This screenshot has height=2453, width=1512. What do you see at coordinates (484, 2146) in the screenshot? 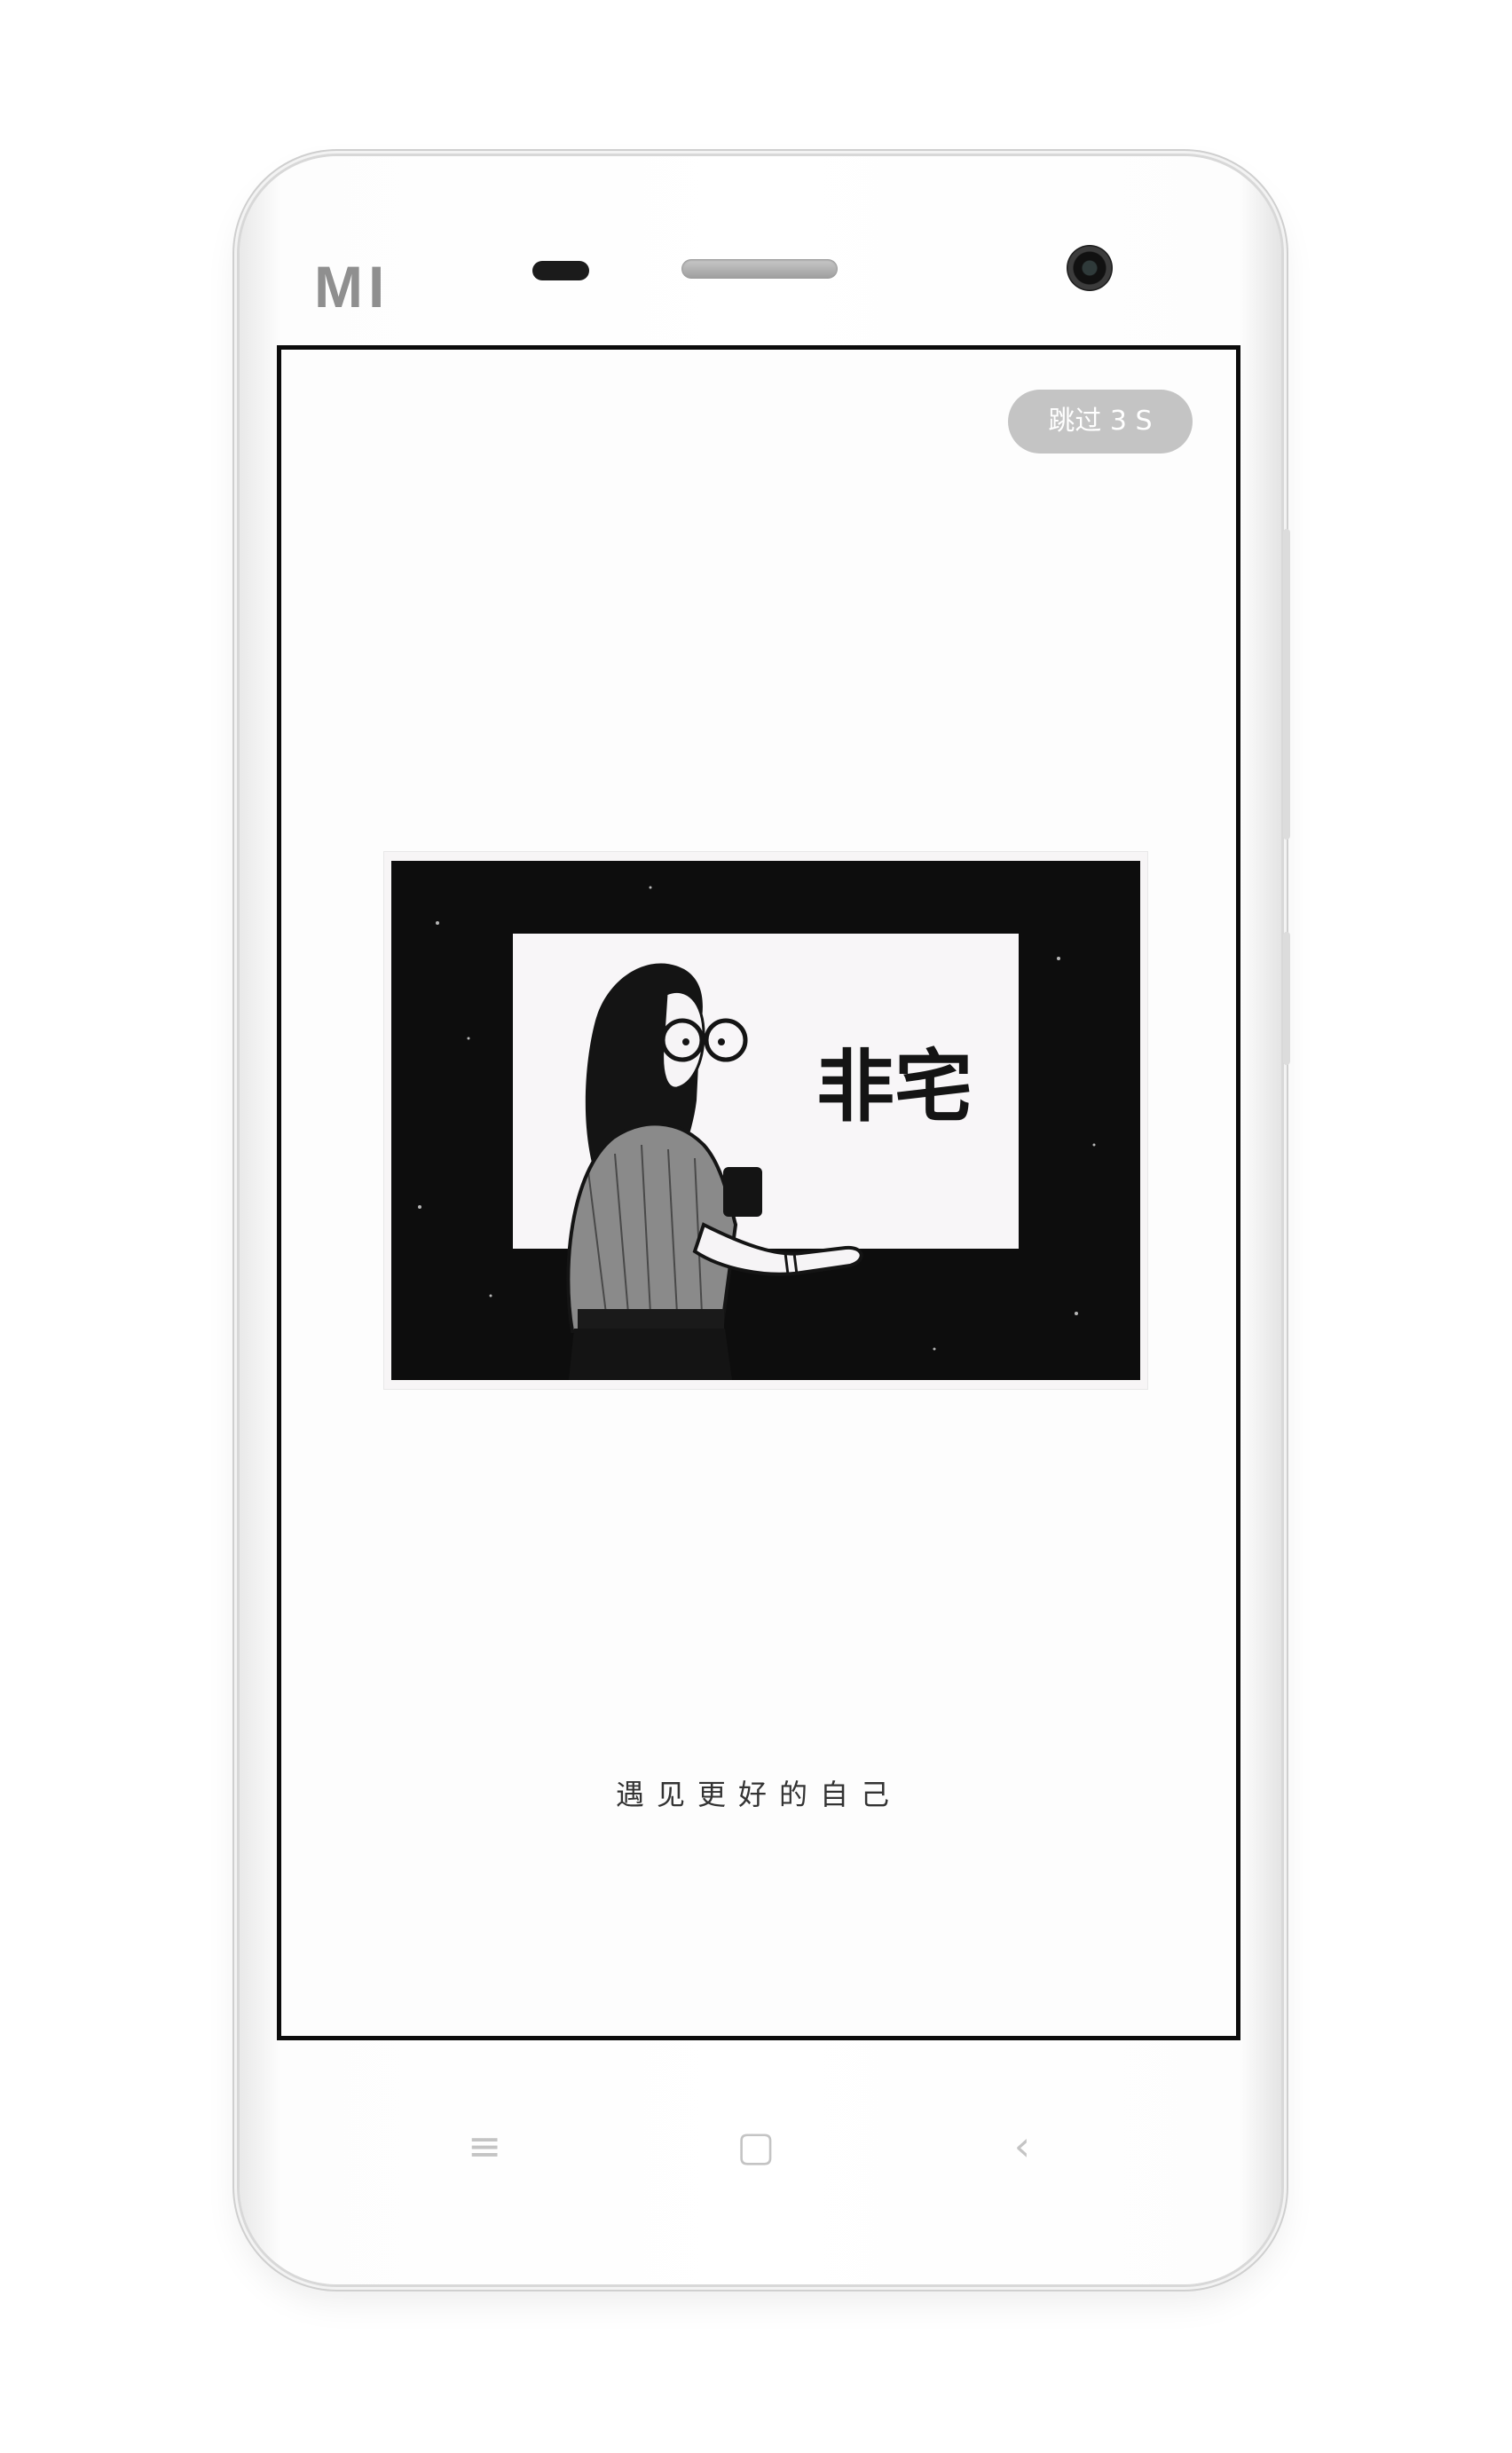
I see `menu-key-icon: ≡` at bounding box center [484, 2146].